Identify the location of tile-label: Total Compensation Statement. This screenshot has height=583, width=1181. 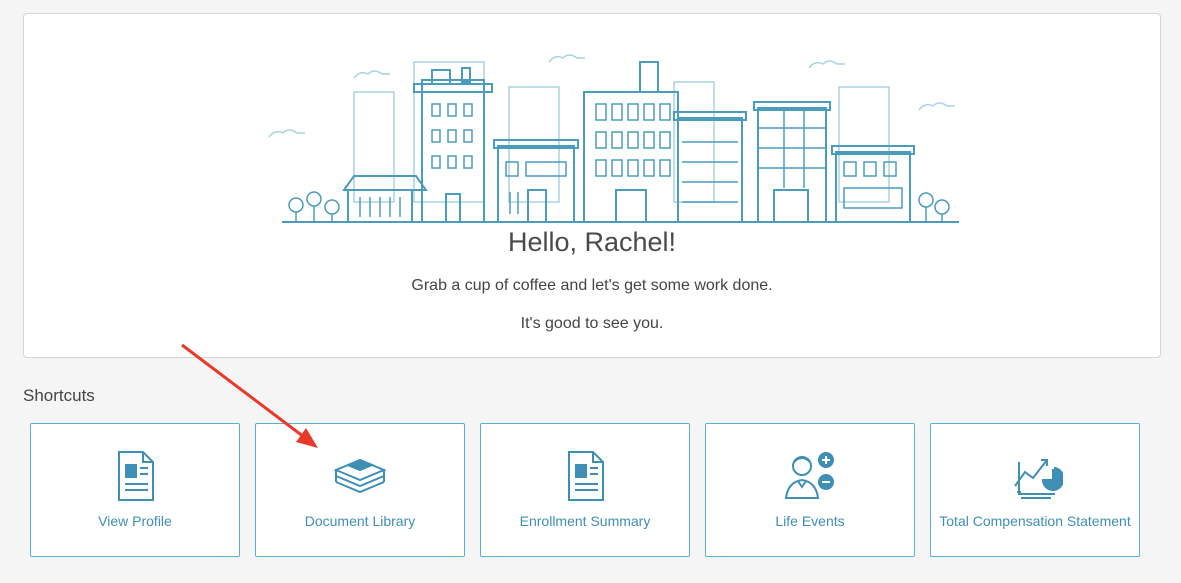
(1035, 521).